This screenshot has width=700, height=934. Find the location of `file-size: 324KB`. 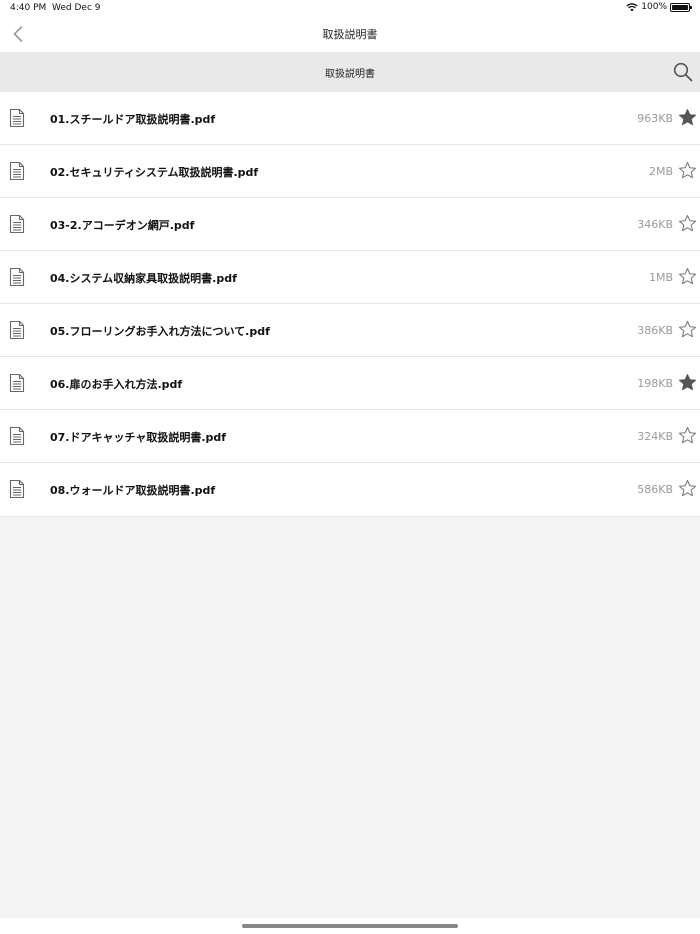

file-size: 324KB is located at coordinates (655, 436).